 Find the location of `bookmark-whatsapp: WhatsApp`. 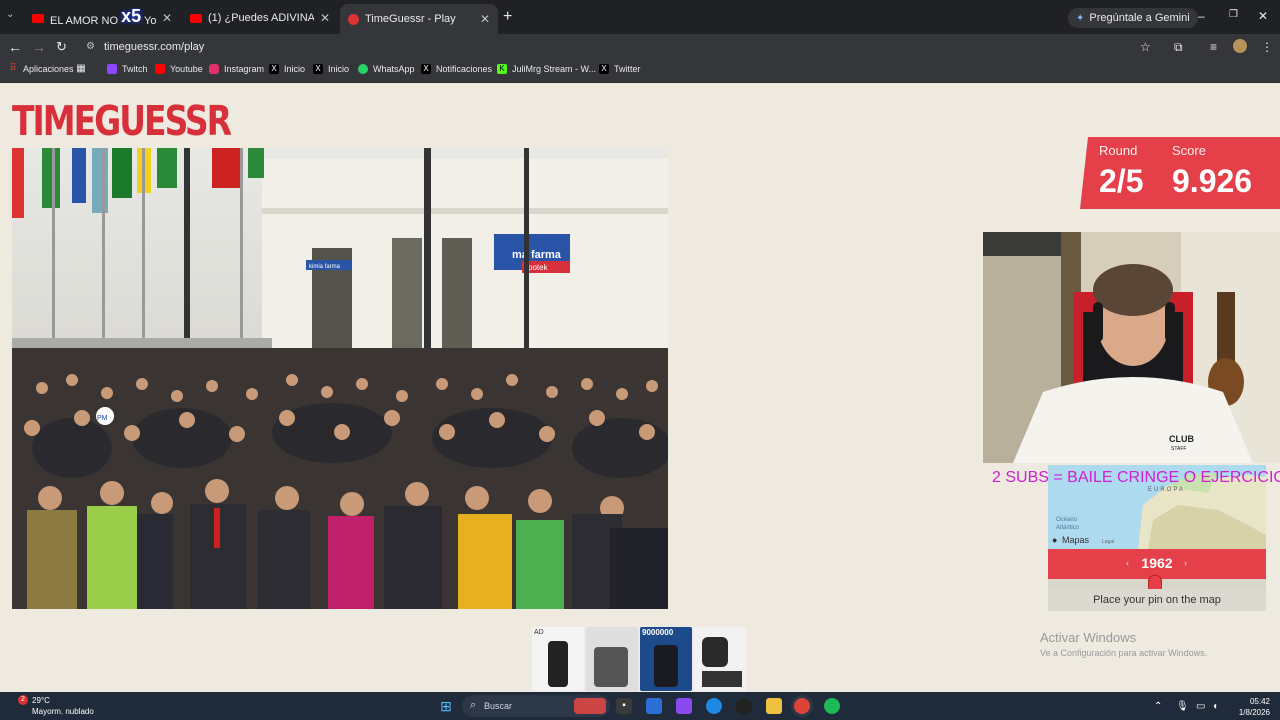

bookmark-whatsapp: WhatsApp is located at coordinates (386, 69).